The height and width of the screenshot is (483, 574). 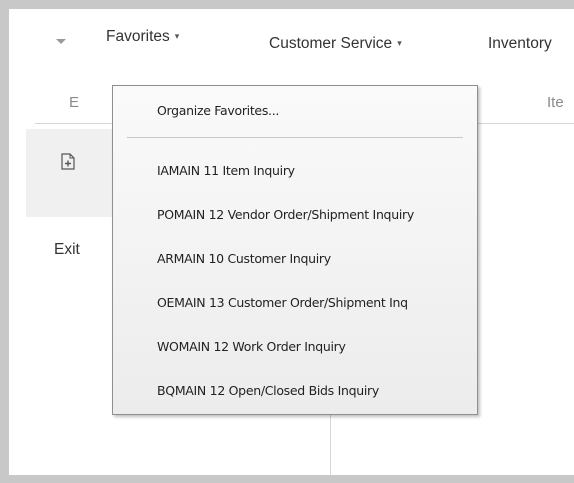 What do you see at coordinates (226, 170) in the screenshot?
I see `favorite-item-iamain: IAMAIN 11 Item Inquiry` at bounding box center [226, 170].